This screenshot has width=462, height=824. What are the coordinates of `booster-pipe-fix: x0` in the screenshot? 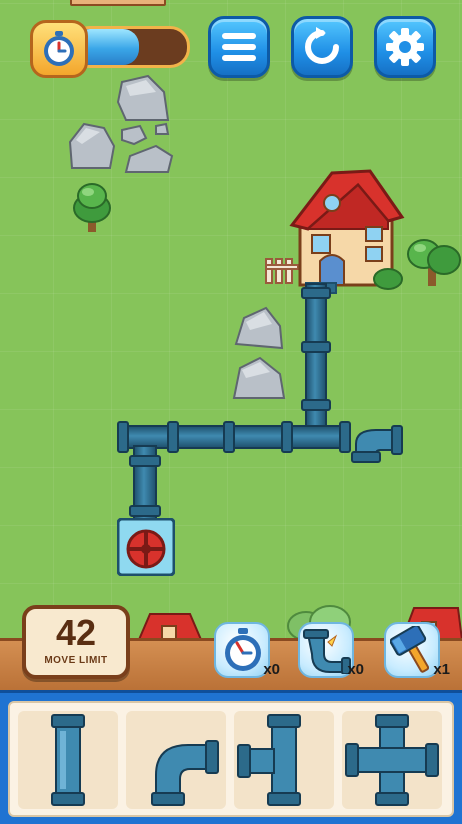 It's located at (331, 651).